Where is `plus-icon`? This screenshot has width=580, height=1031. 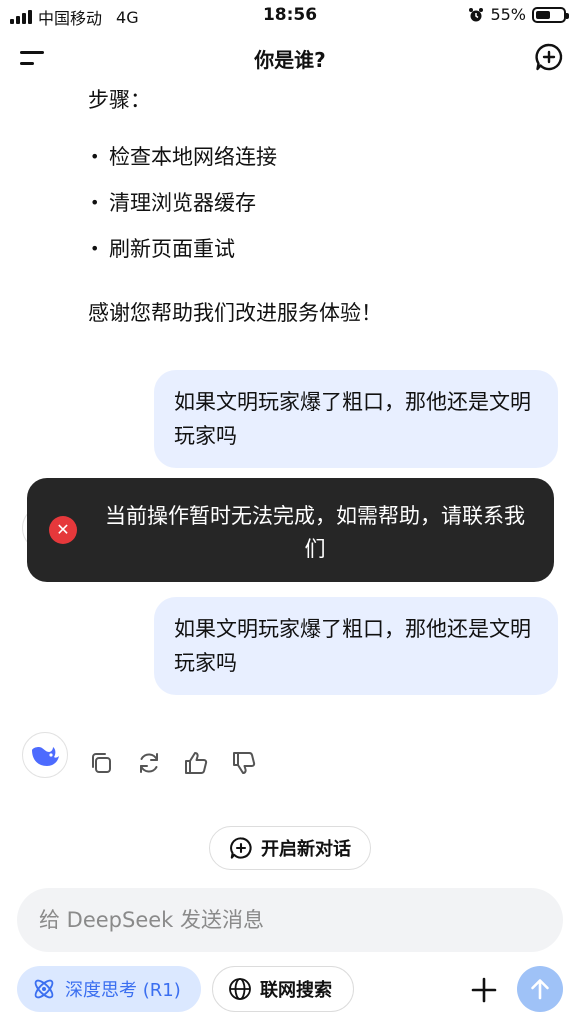
plus-icon is located at coordinates (484, 990).